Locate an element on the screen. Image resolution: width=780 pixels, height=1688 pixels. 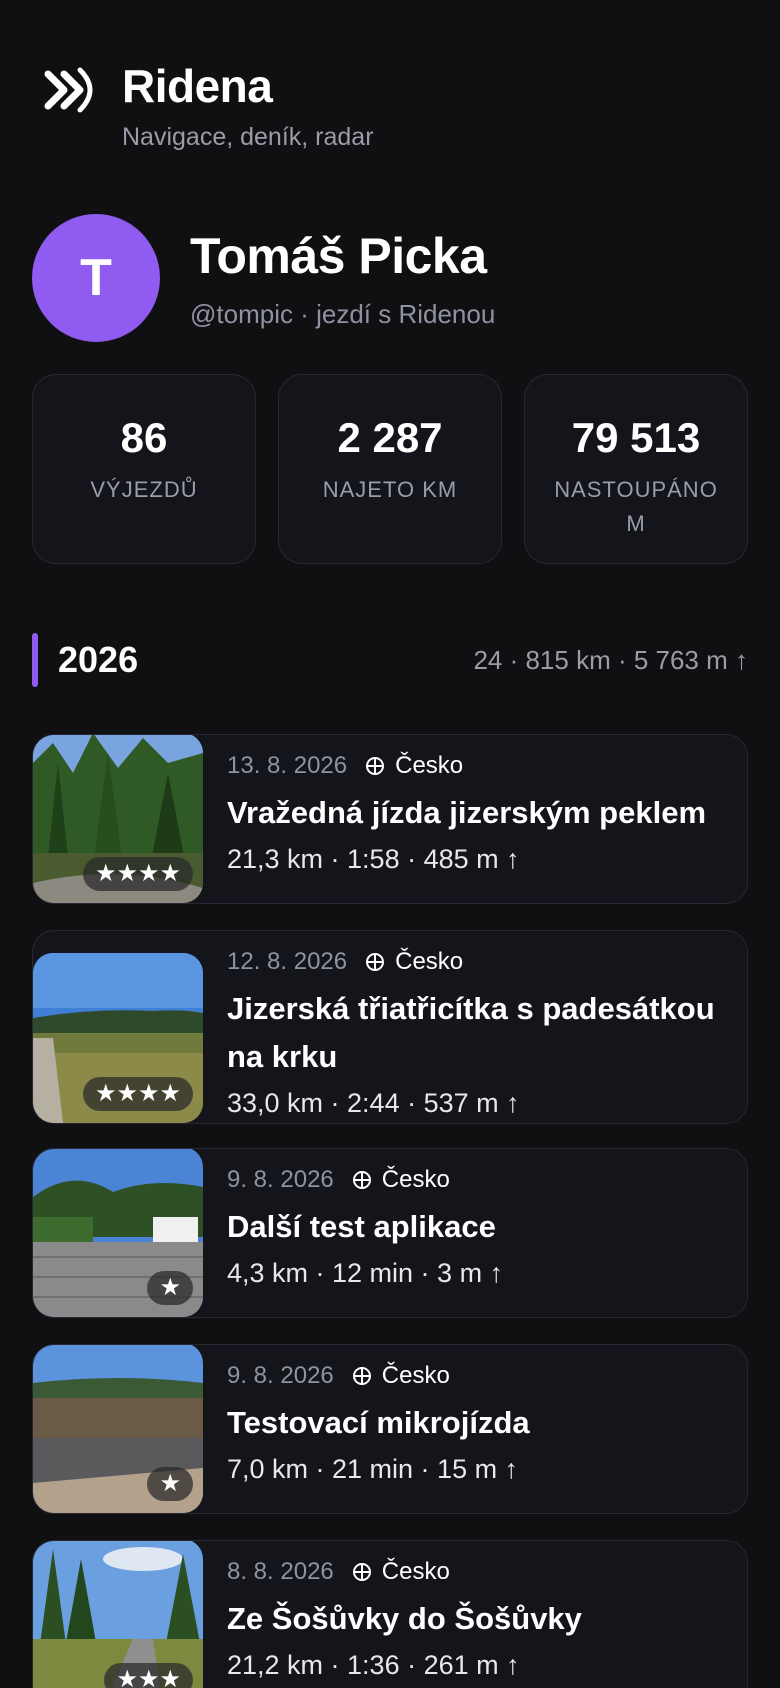
ride-title: Testovací mikrojízda is located at coordinates (378, 1422).